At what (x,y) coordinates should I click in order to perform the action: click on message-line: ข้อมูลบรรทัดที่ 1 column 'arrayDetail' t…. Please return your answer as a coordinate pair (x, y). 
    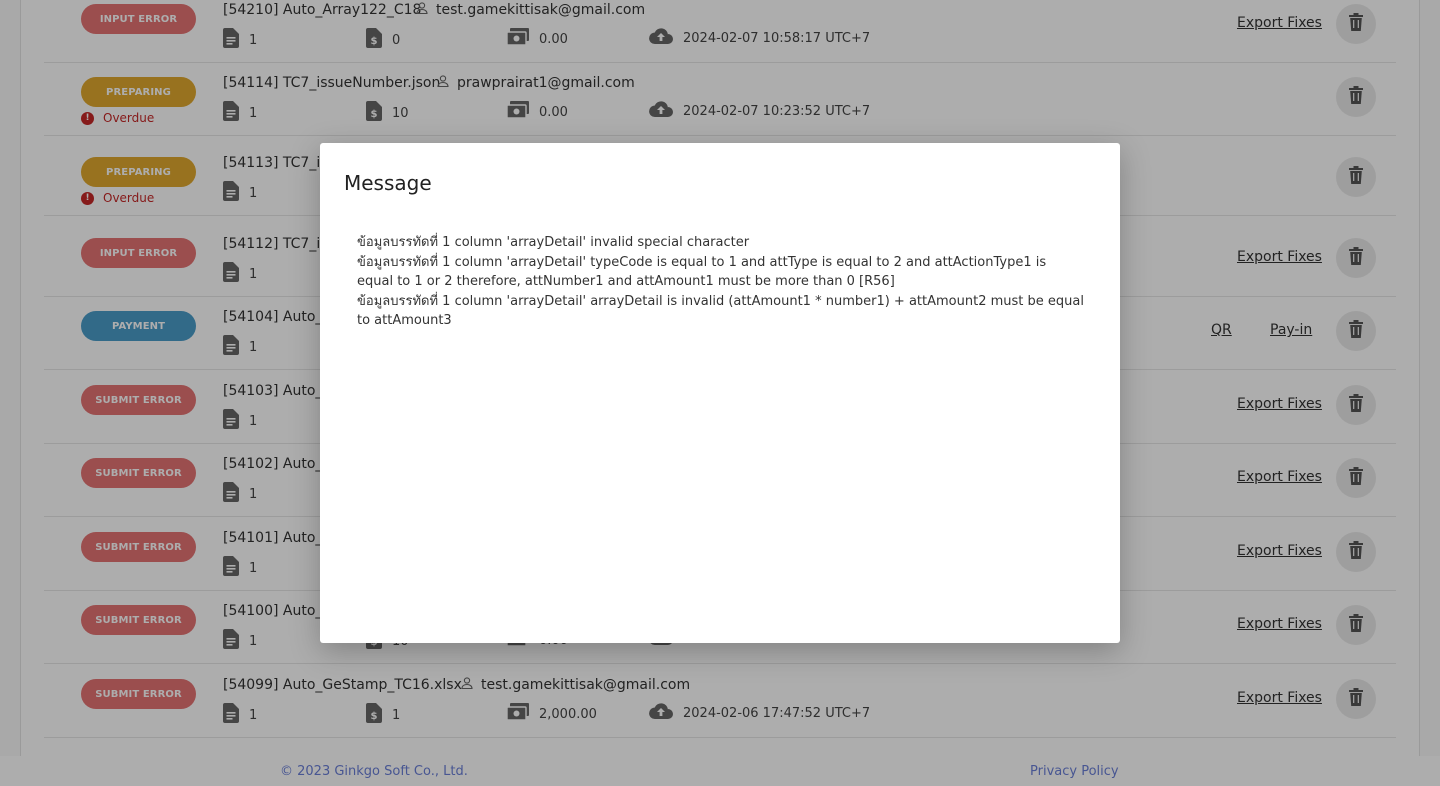
    Looking at the image, I should click on (702, 272).